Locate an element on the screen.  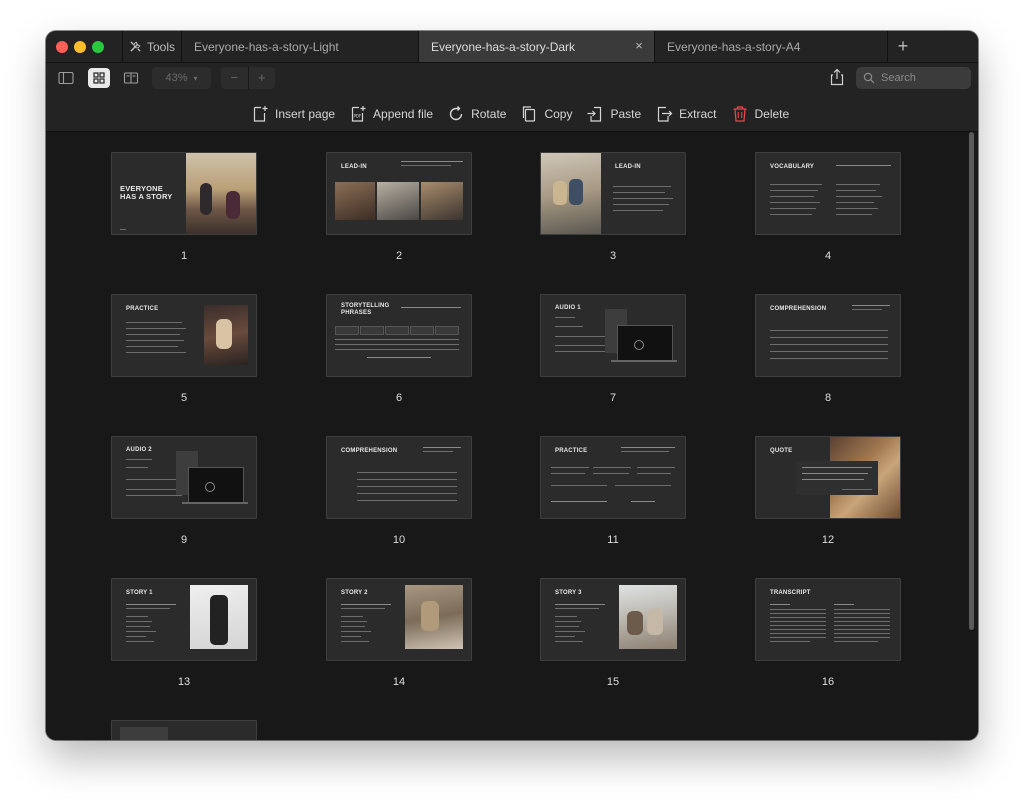
tab-label: Everyone-has-a-story-A4 is located at coordinates (734, 46).